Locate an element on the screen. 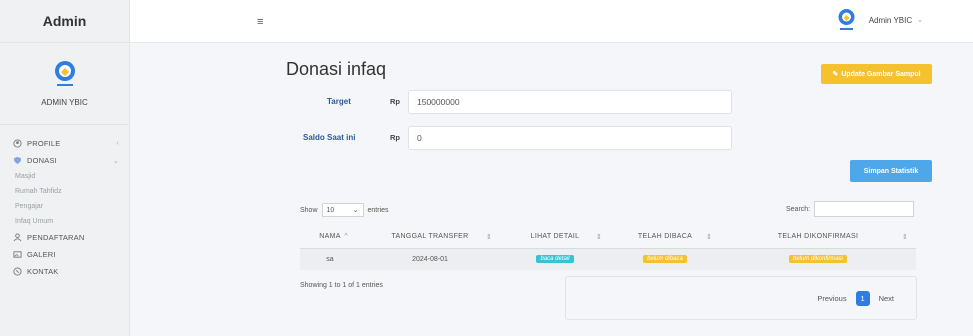 The width and height of the screenshot is (973, 336). column-header-konfirmasi: TELAH DIKONFIRMASI ⇕ is located at coordinates (818, 237).